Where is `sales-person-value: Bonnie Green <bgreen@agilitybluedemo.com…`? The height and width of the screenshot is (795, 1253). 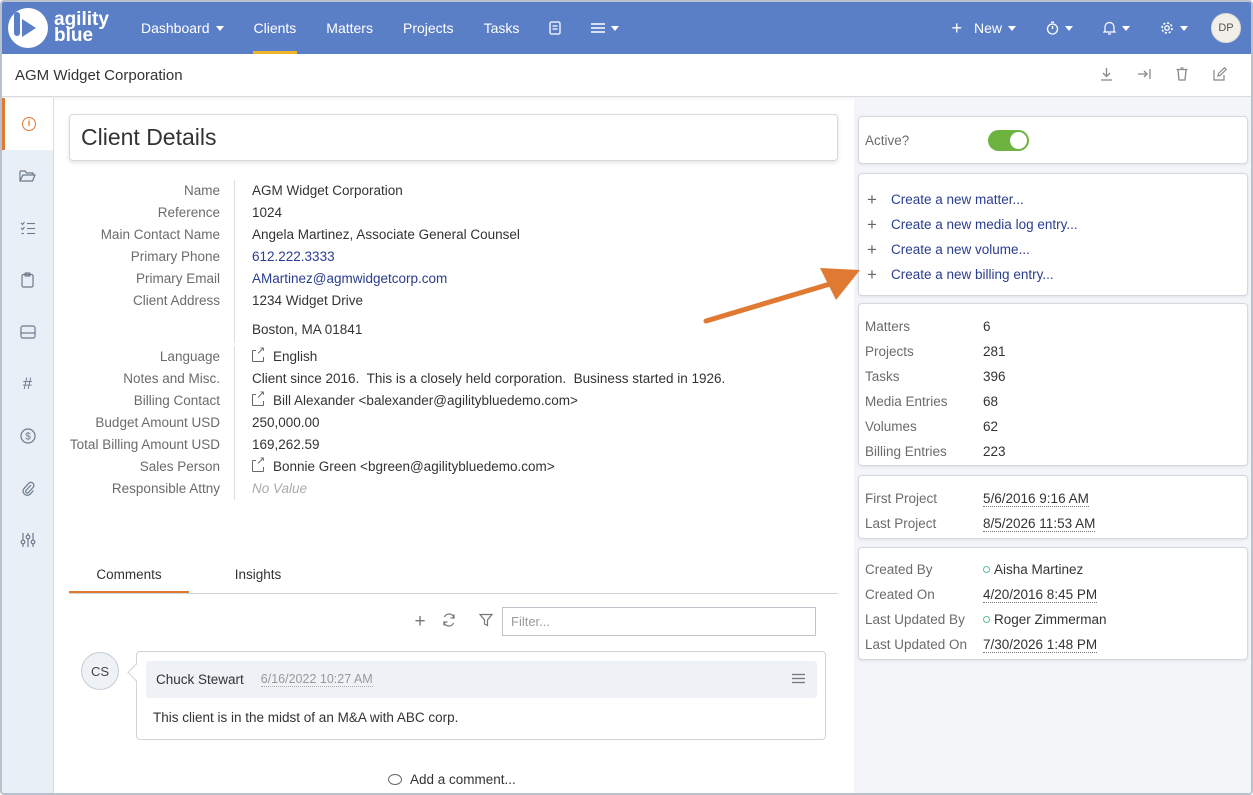
sales-person-value: Bonnie Green <bgreen@agilitybluedemo.com… is located at coordinates (414, 466).